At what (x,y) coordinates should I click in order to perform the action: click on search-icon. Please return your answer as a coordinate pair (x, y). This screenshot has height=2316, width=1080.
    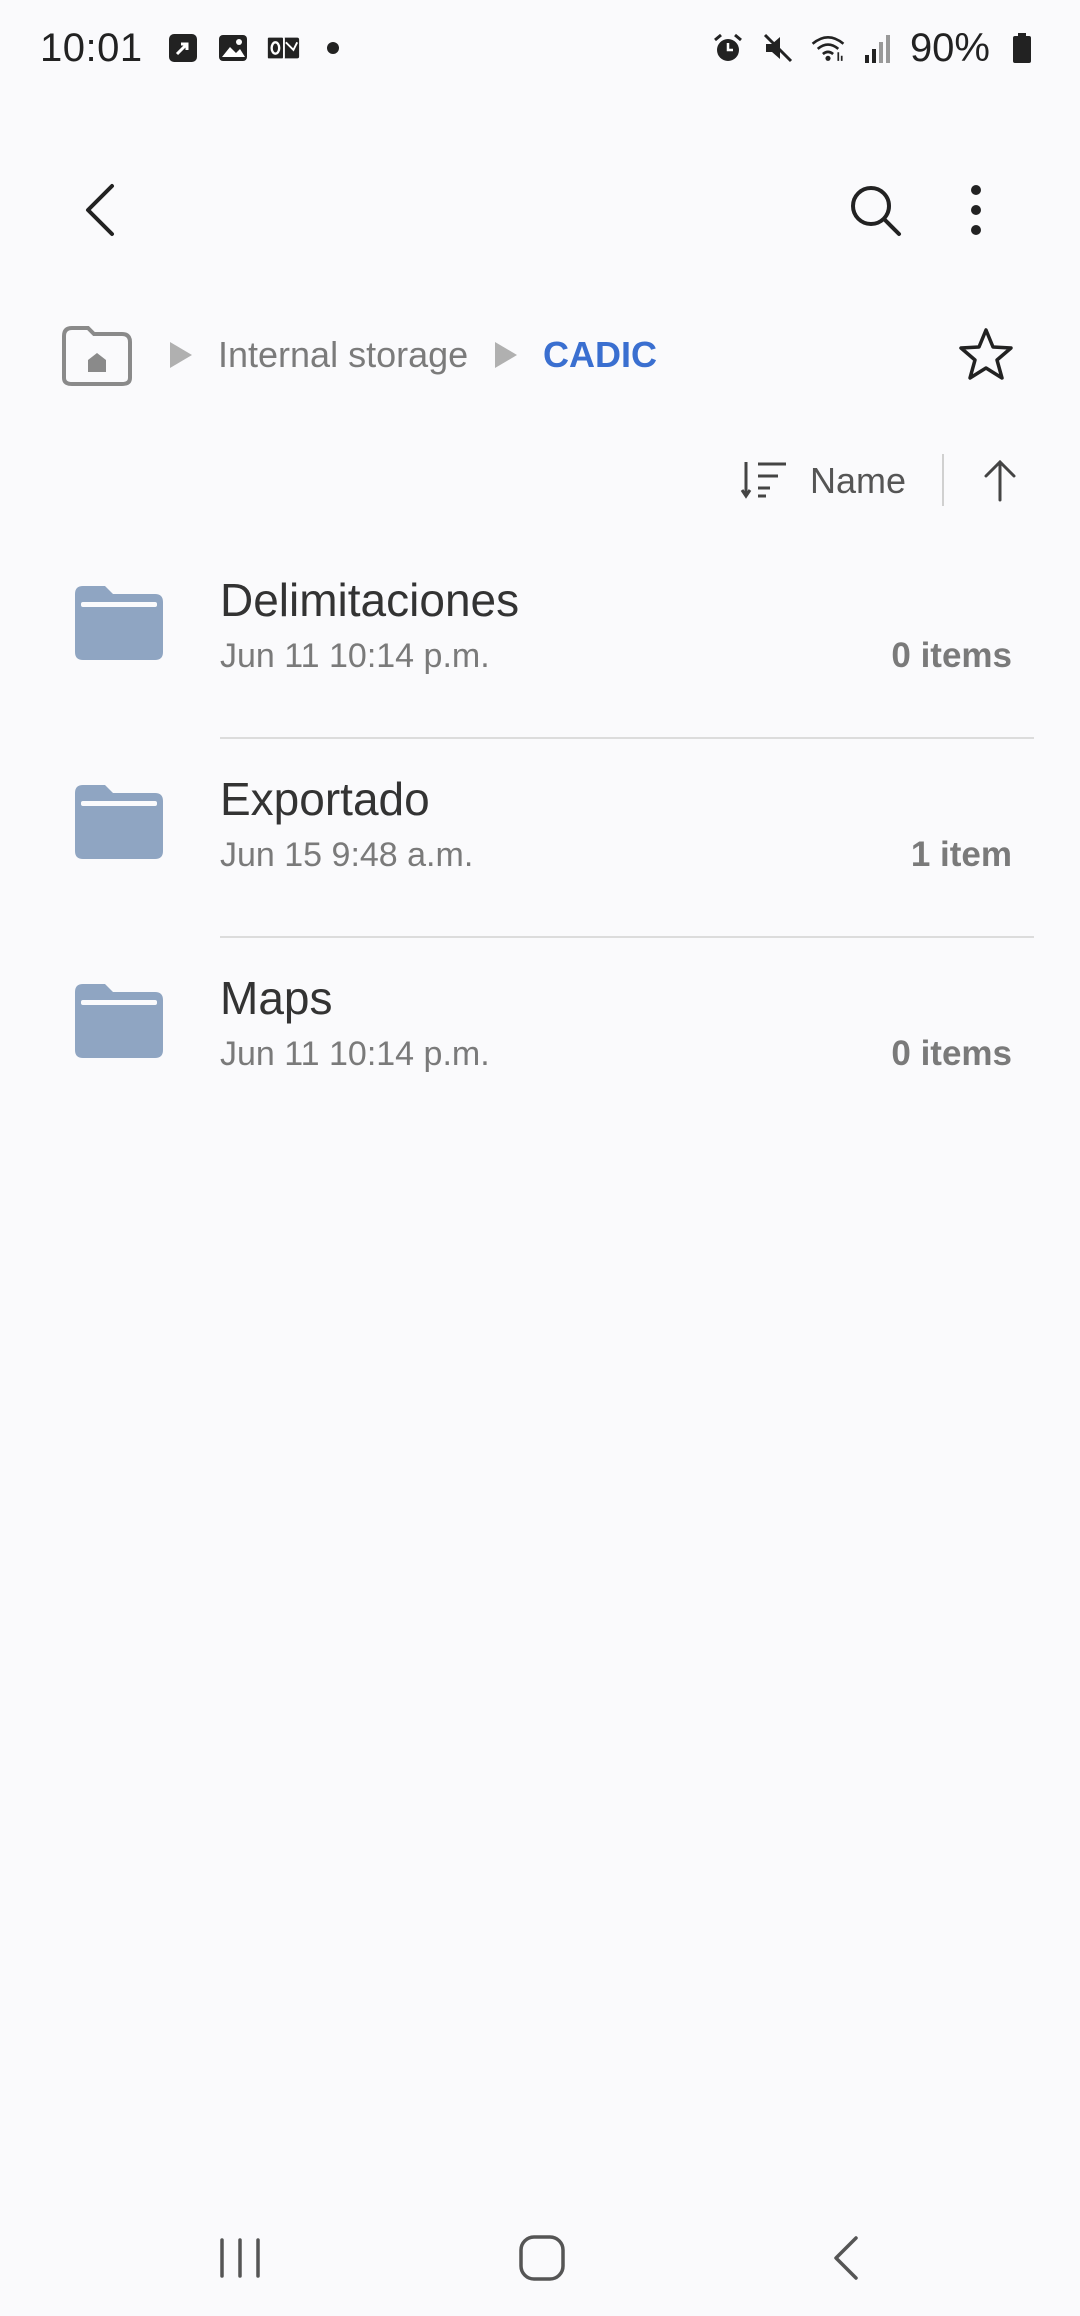
    Looking at the image, I should click on (876, 211).